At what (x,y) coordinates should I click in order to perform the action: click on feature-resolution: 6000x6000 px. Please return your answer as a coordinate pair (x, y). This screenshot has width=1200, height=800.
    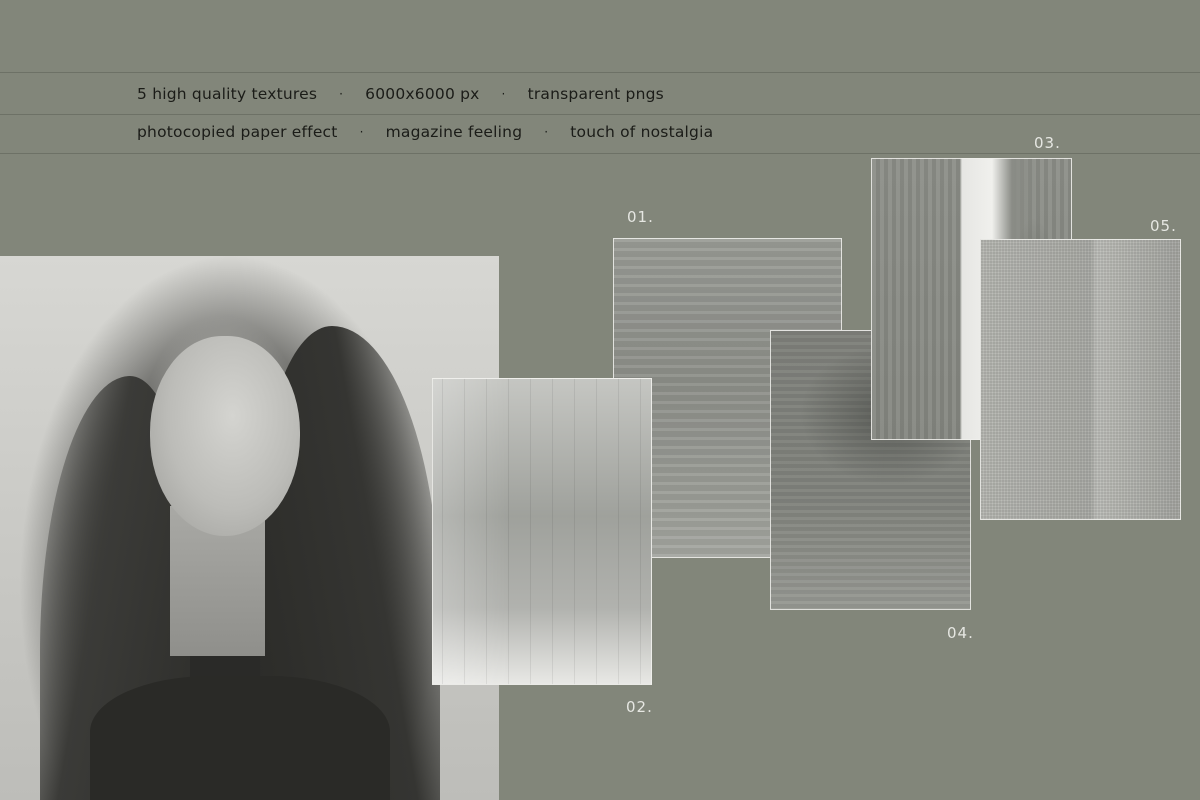
    Looking at the image, I should click on (422, 94).